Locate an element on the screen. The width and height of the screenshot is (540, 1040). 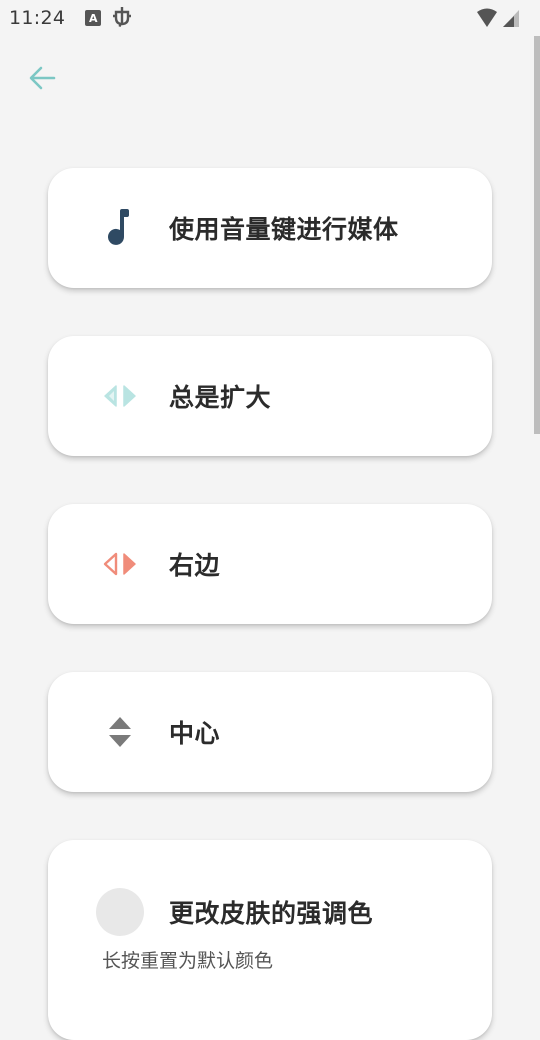
setting-label: 中心 is located at coordinates (195, 733).